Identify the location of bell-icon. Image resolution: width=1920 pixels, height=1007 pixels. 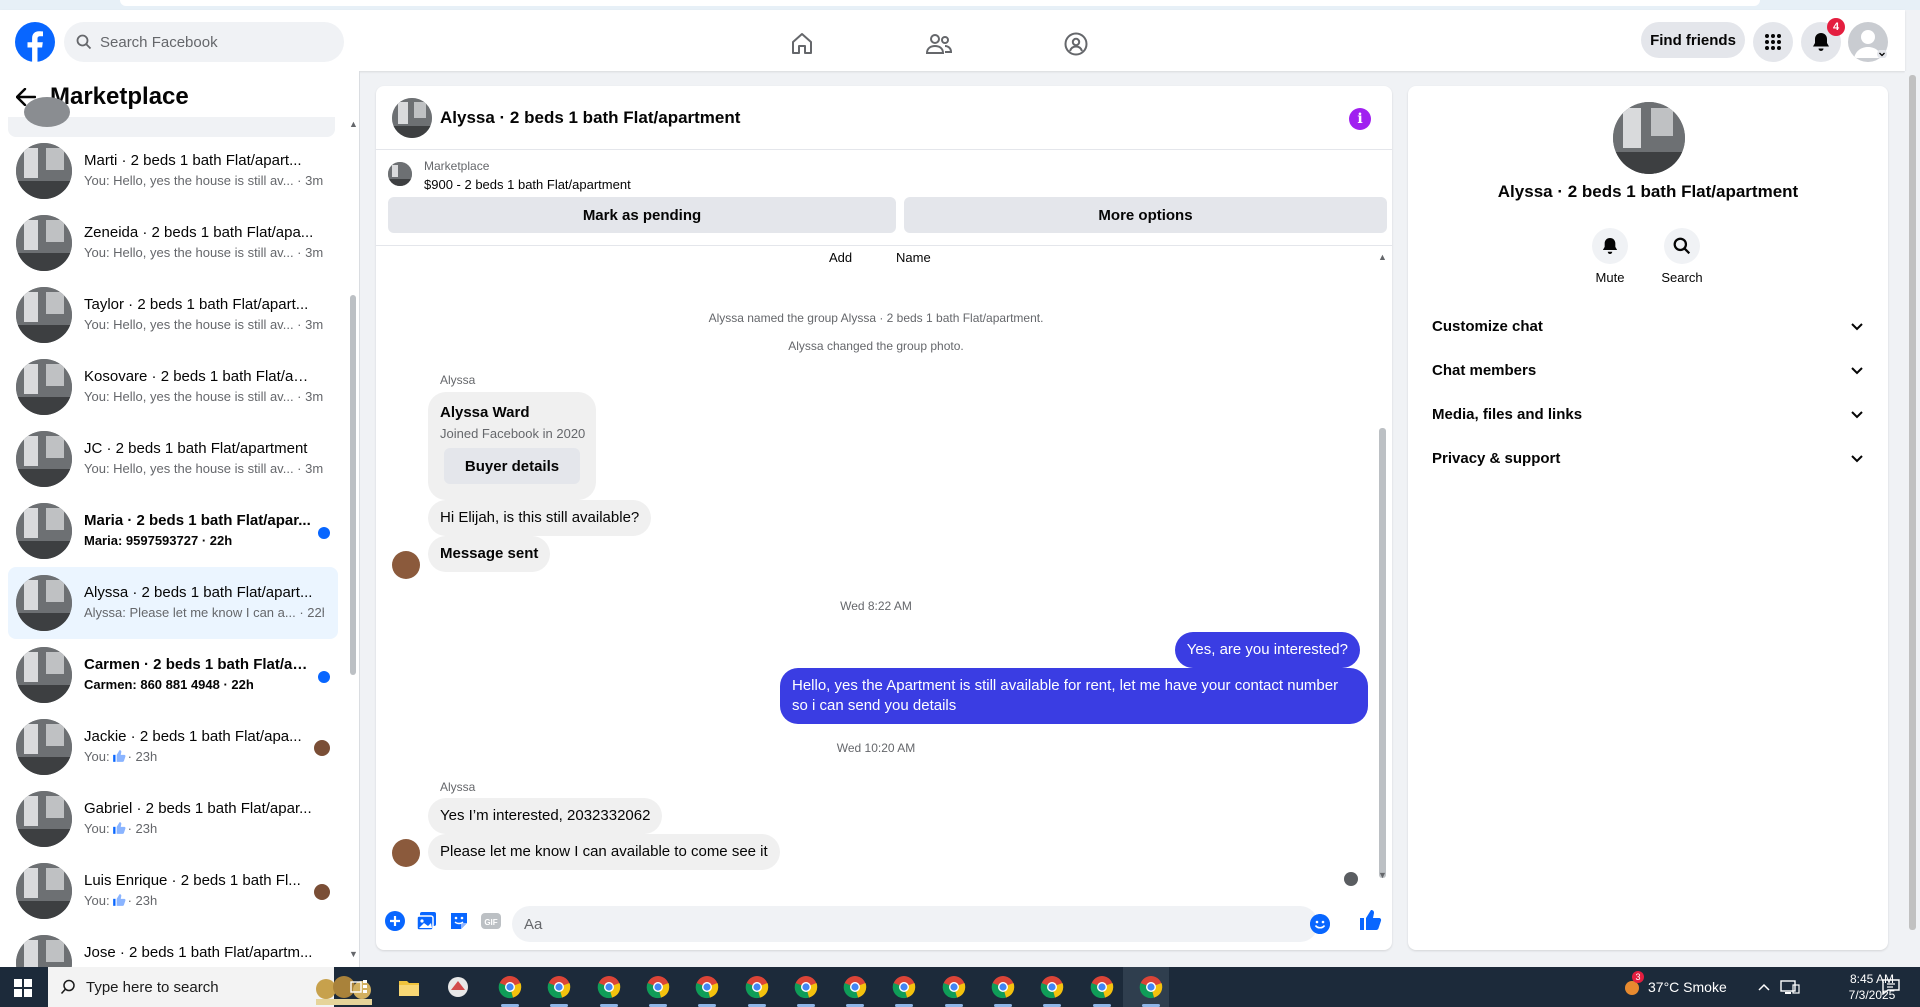
(1821, 42).